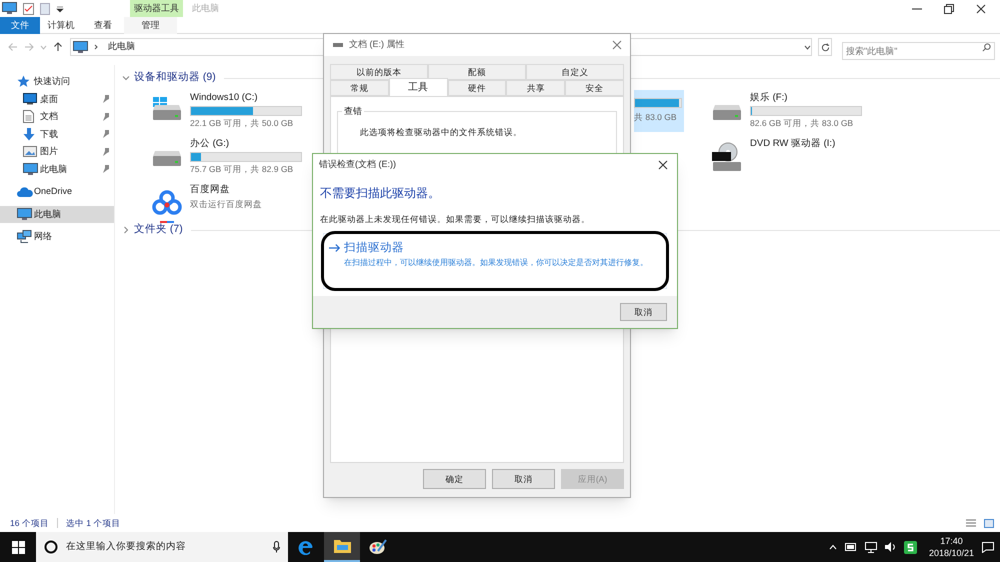  Describe the element at coordinates (643, 312) in the screenshot. I see `cancel-button: 取消` at that location.